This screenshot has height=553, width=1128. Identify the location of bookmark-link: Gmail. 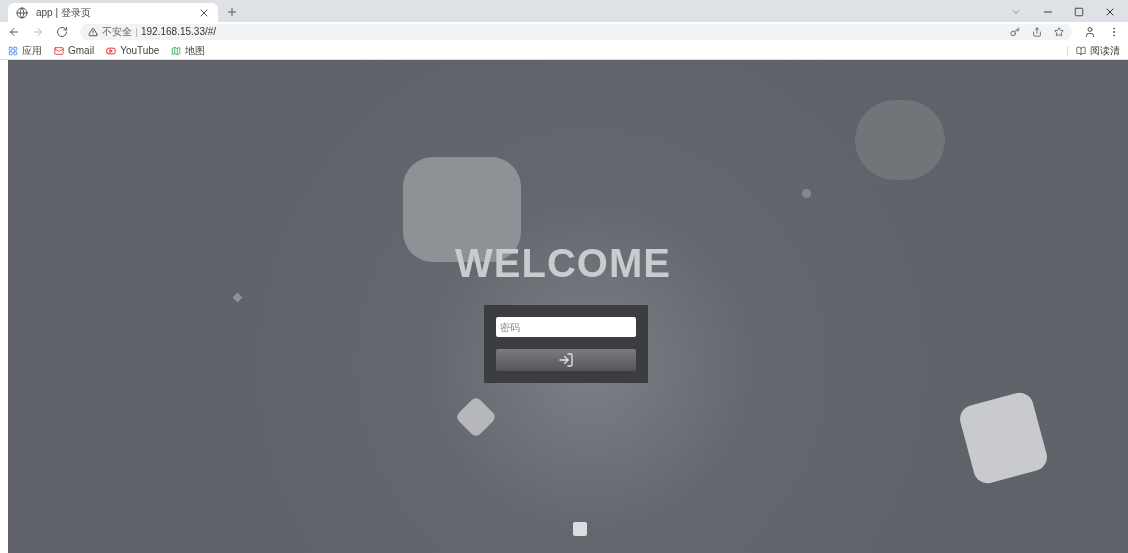
(81, 50).